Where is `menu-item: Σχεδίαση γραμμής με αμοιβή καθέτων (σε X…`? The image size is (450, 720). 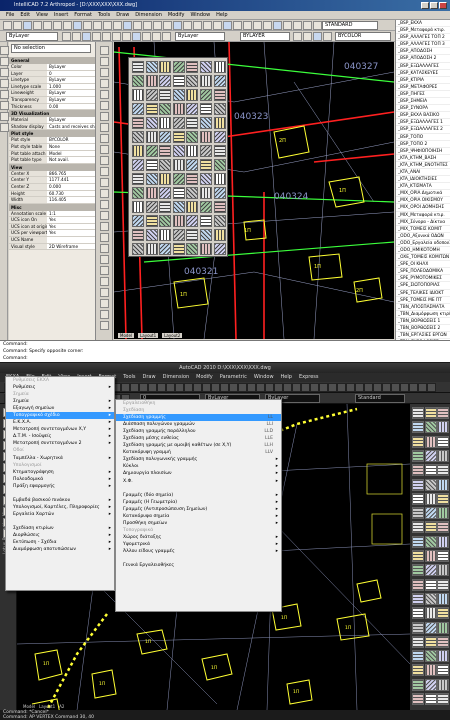
menu-item: Σχεδίαση γραμμής με αμοιβή καθέτων (σε X… is located at coordinates (198, 445).